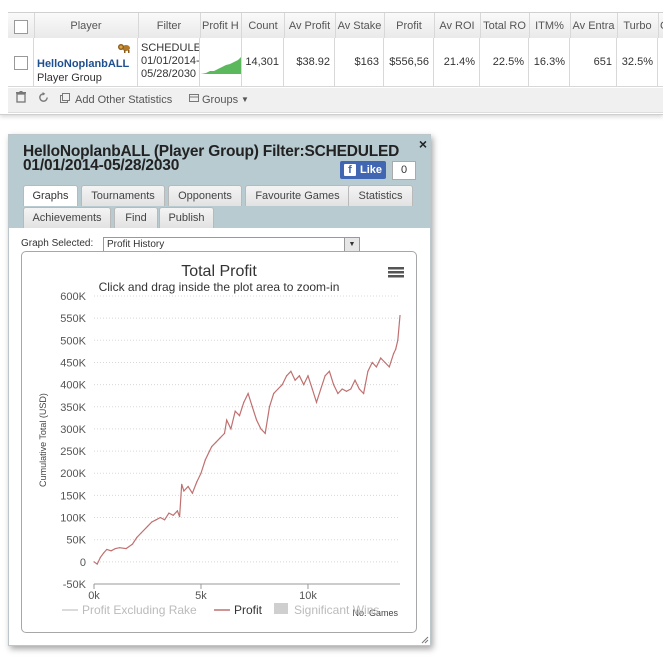 The width and height of the screenshot is (663, 666). What do you see at coordinates (123, 100) in the screenshot?
I see `add-other-statistics-link: Add Other Statistics` at bounding box center [123, 100].